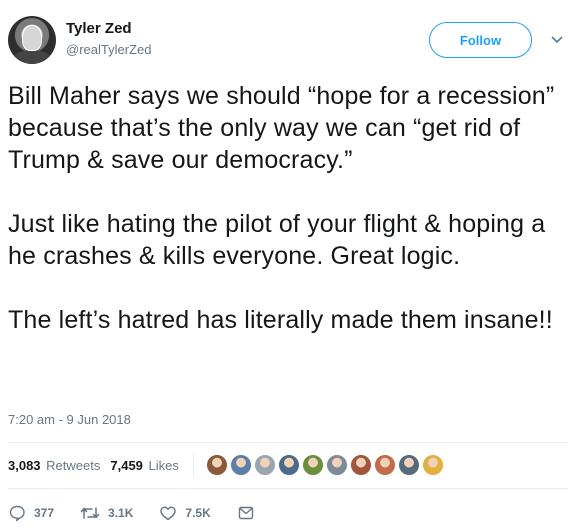 Image resolution: width=574 pixels, height=529 pixels. What do you see at coordinates (126, 465) in the screenshot?
I see `likes-count: 7,459` at bounding box center [126, 465].